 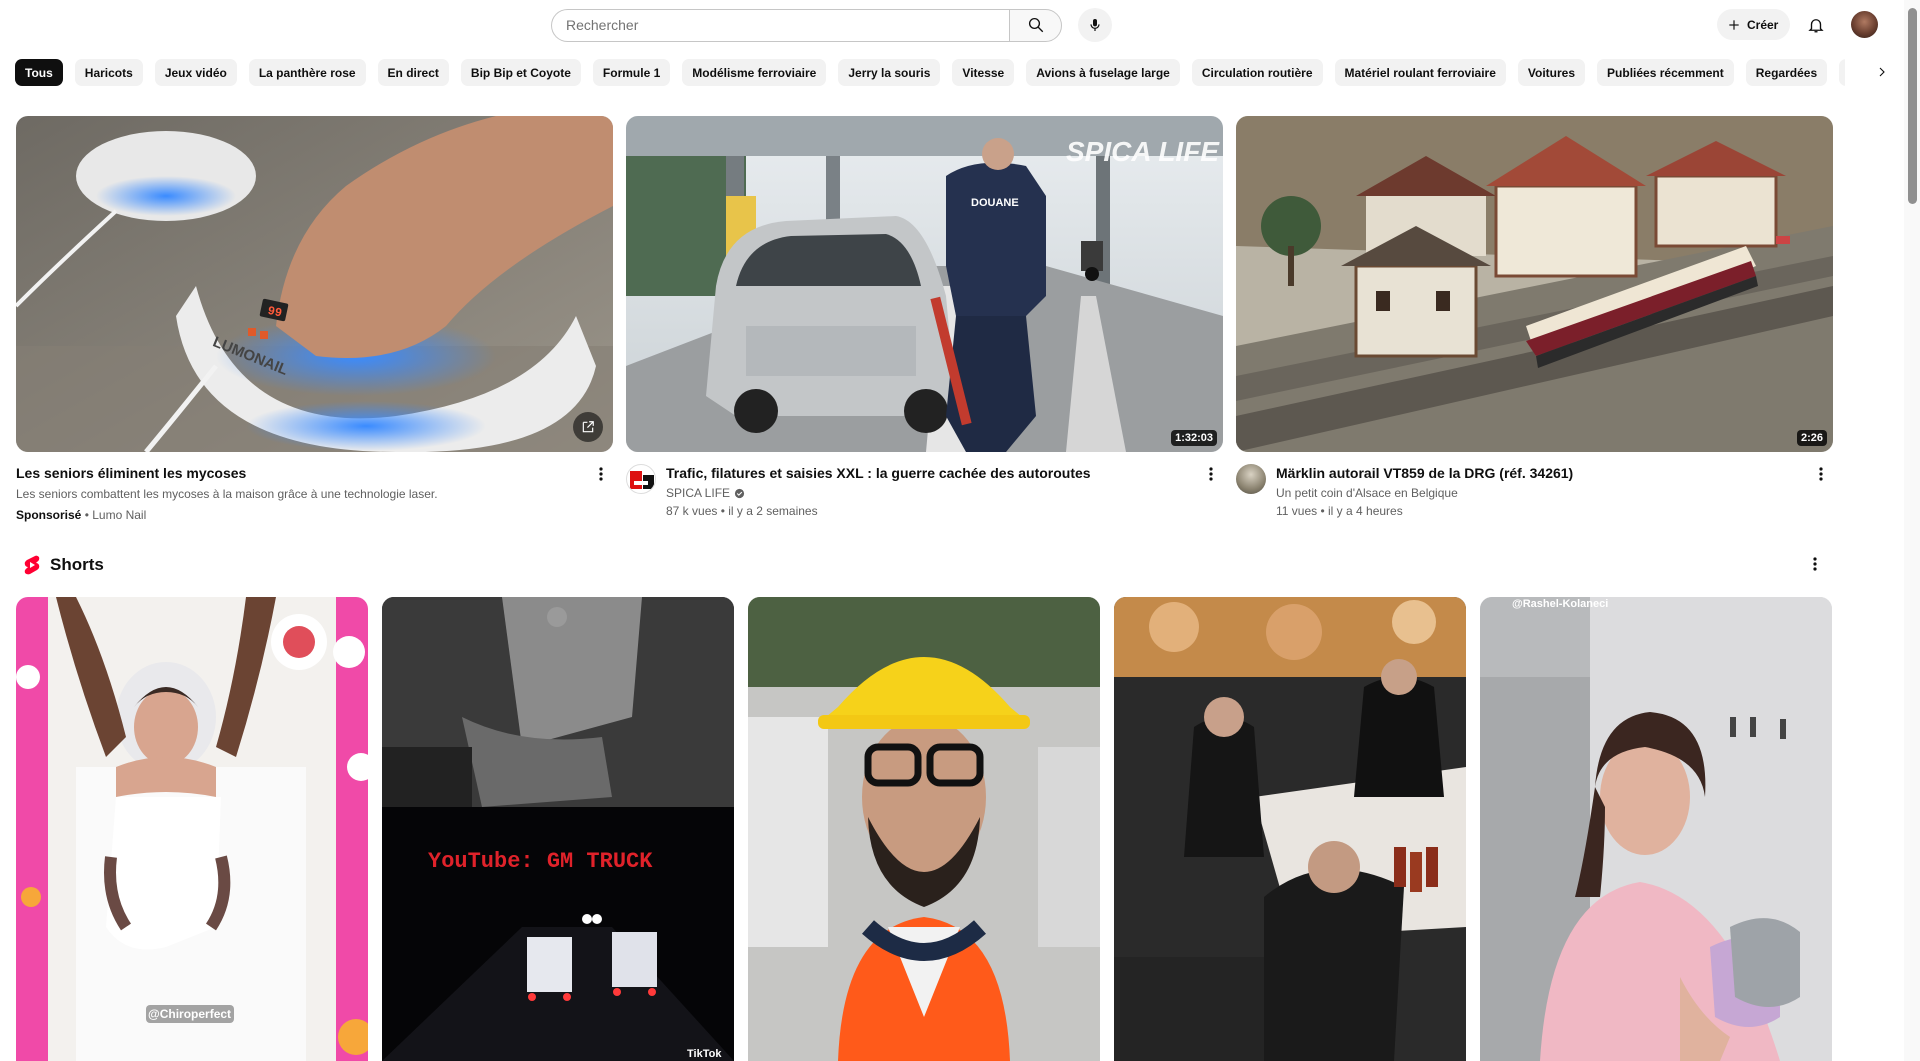 I want to click on tiktok-watermark: TikTok, so click(x=704, y=1054).